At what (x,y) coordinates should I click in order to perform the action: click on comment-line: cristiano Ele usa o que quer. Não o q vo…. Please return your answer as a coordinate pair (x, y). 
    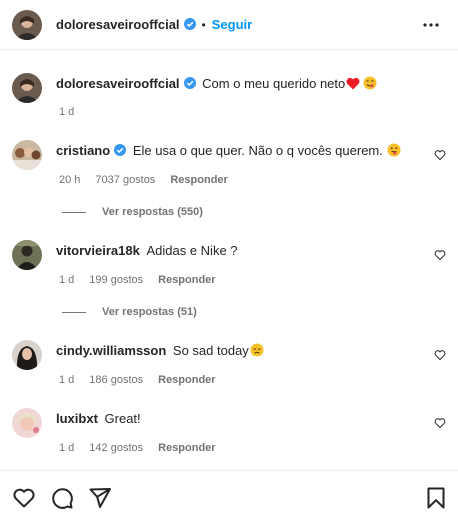
    Looking at the image, I should click on (228, 150).